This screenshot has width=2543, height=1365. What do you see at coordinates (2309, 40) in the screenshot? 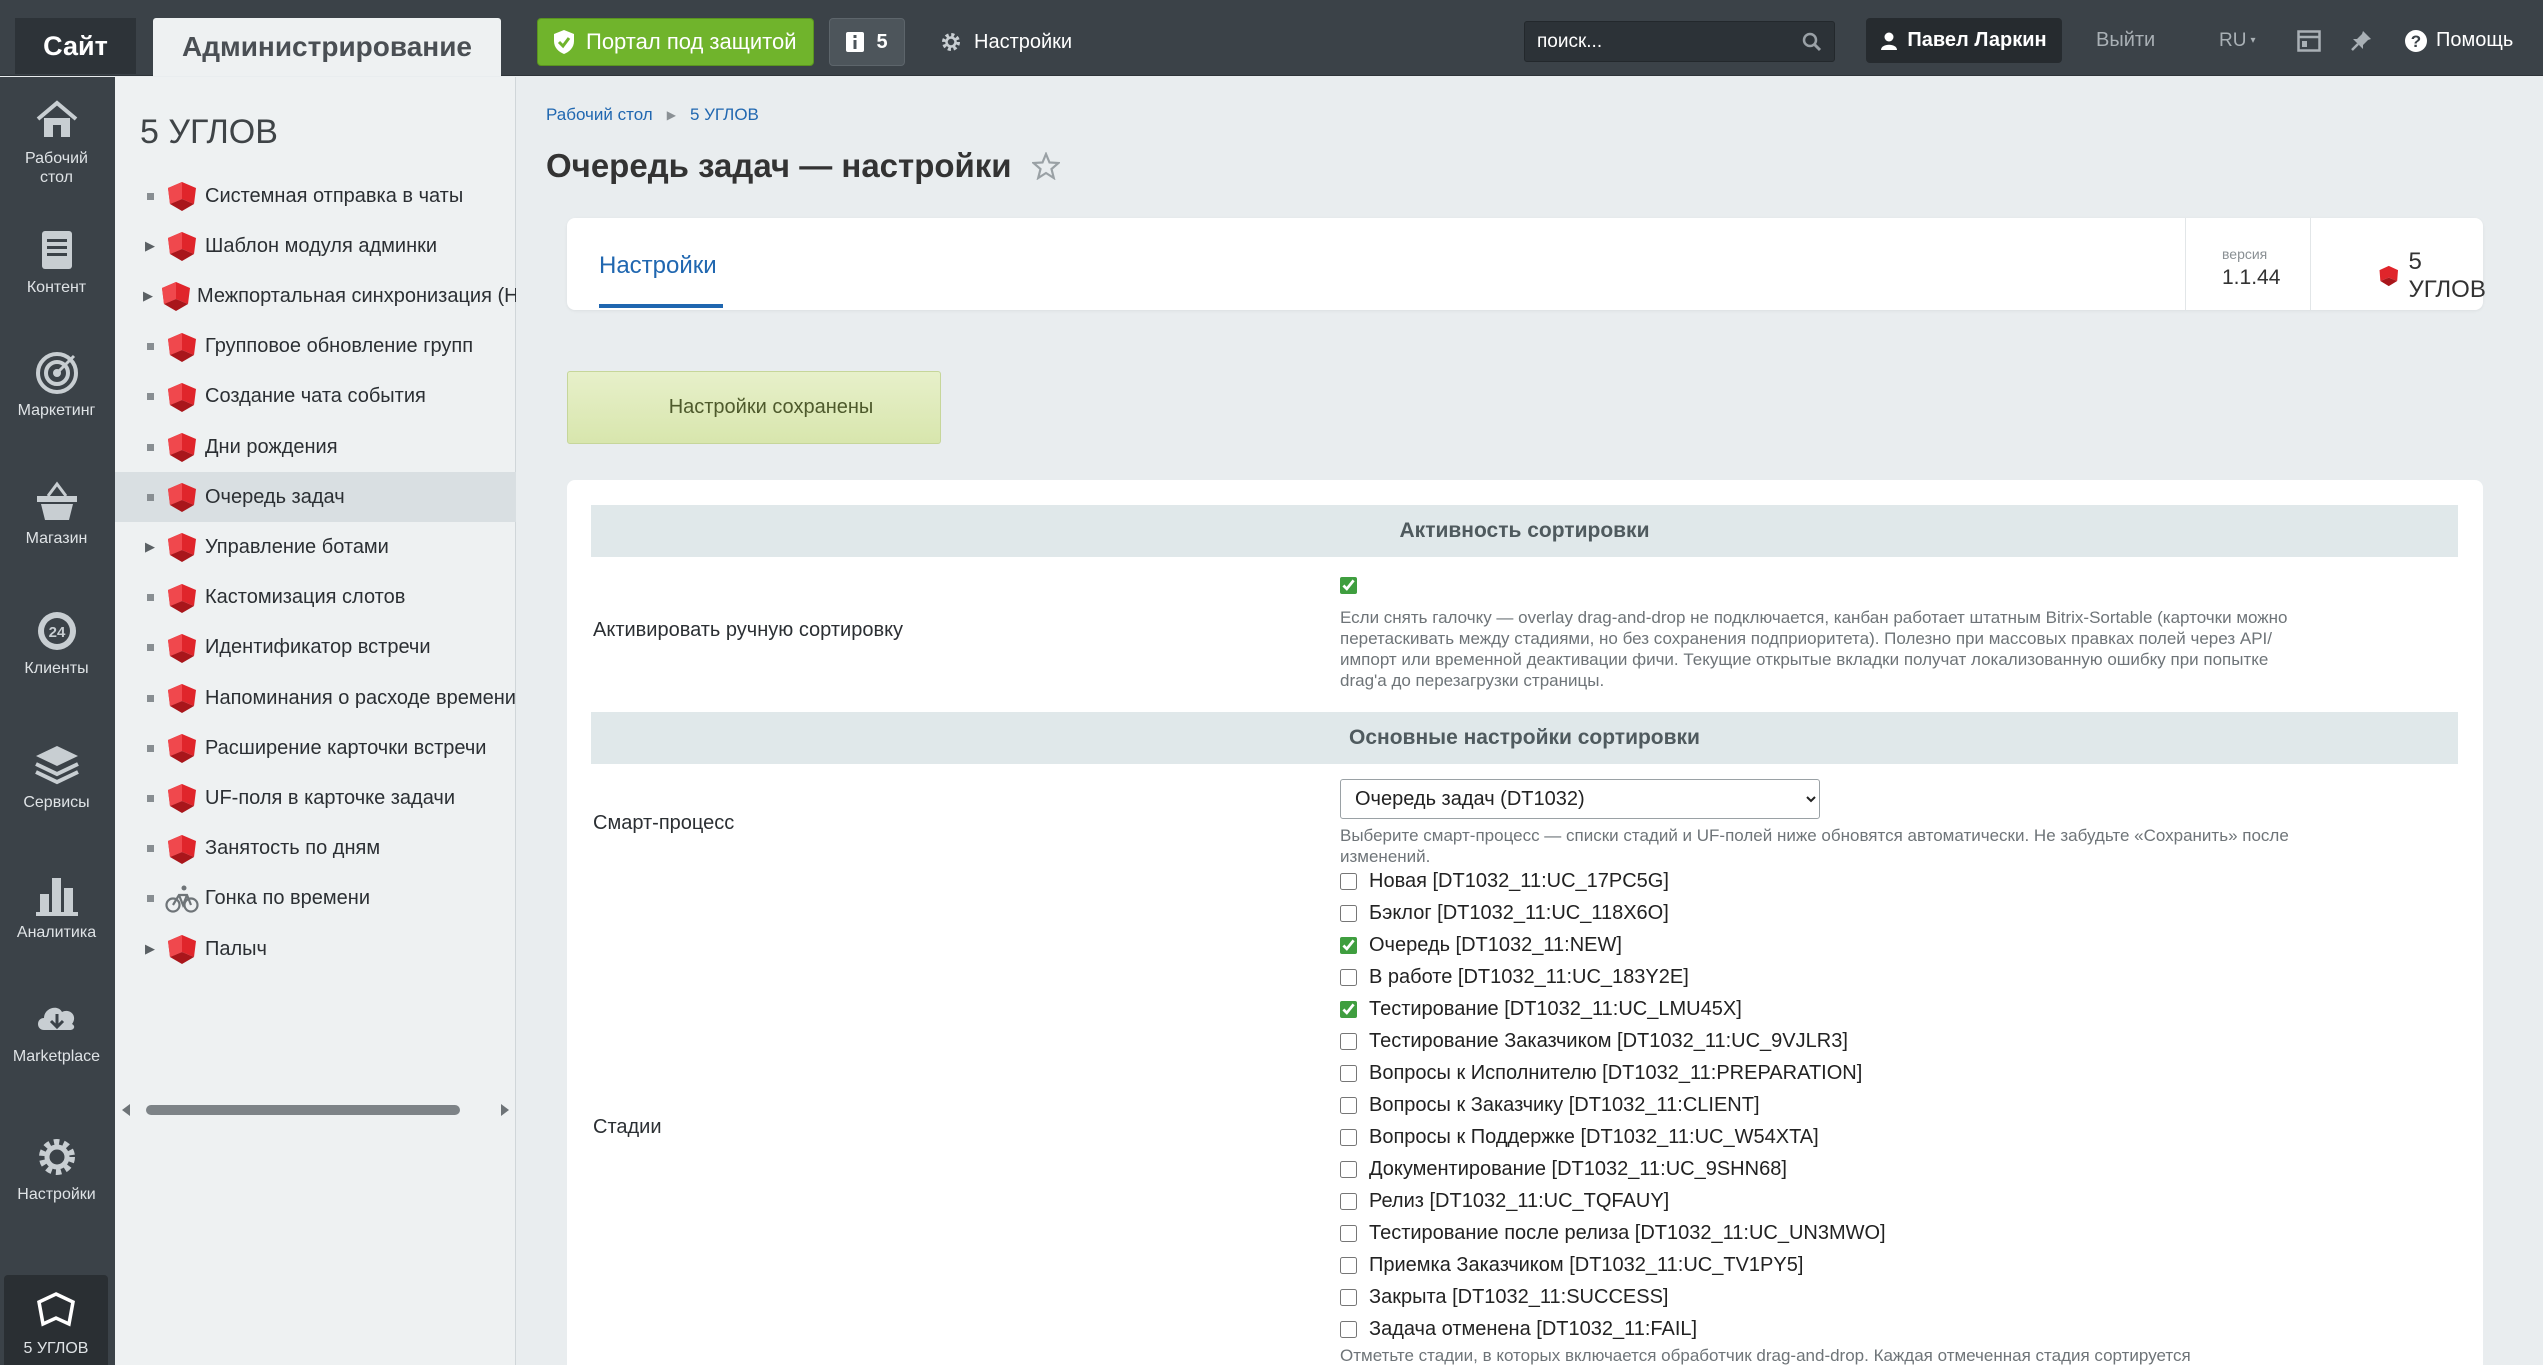
I see `panel-icon` at bounding box center [2309, 40].